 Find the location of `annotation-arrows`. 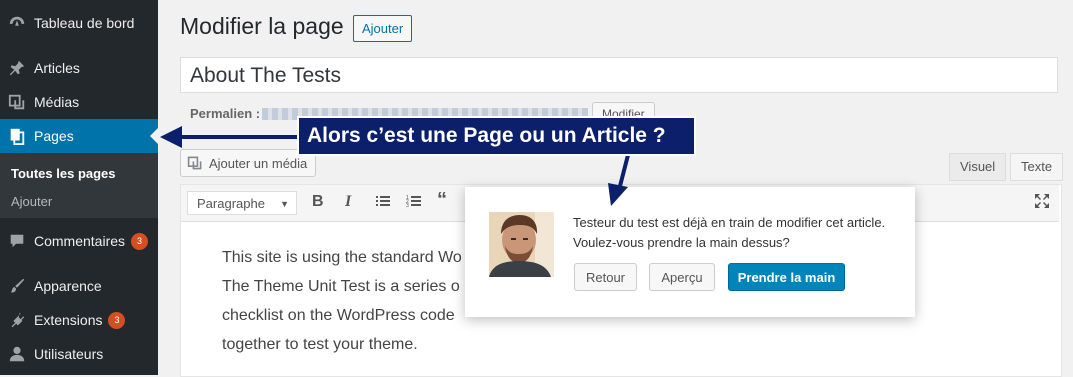

annotation-arrows is located at coordinates (395, 166).